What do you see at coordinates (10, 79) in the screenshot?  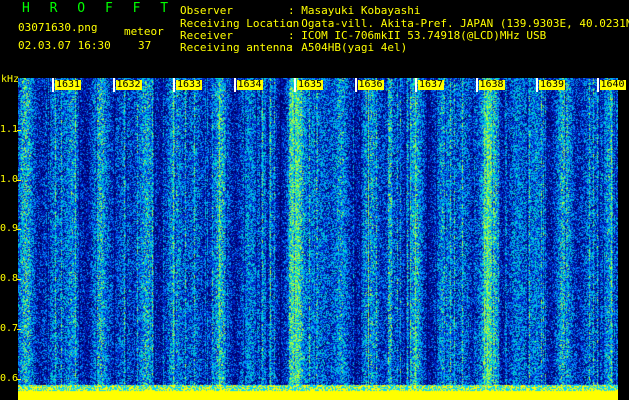 I see `axis-unit: kHz` at bounding box center [10, 79].